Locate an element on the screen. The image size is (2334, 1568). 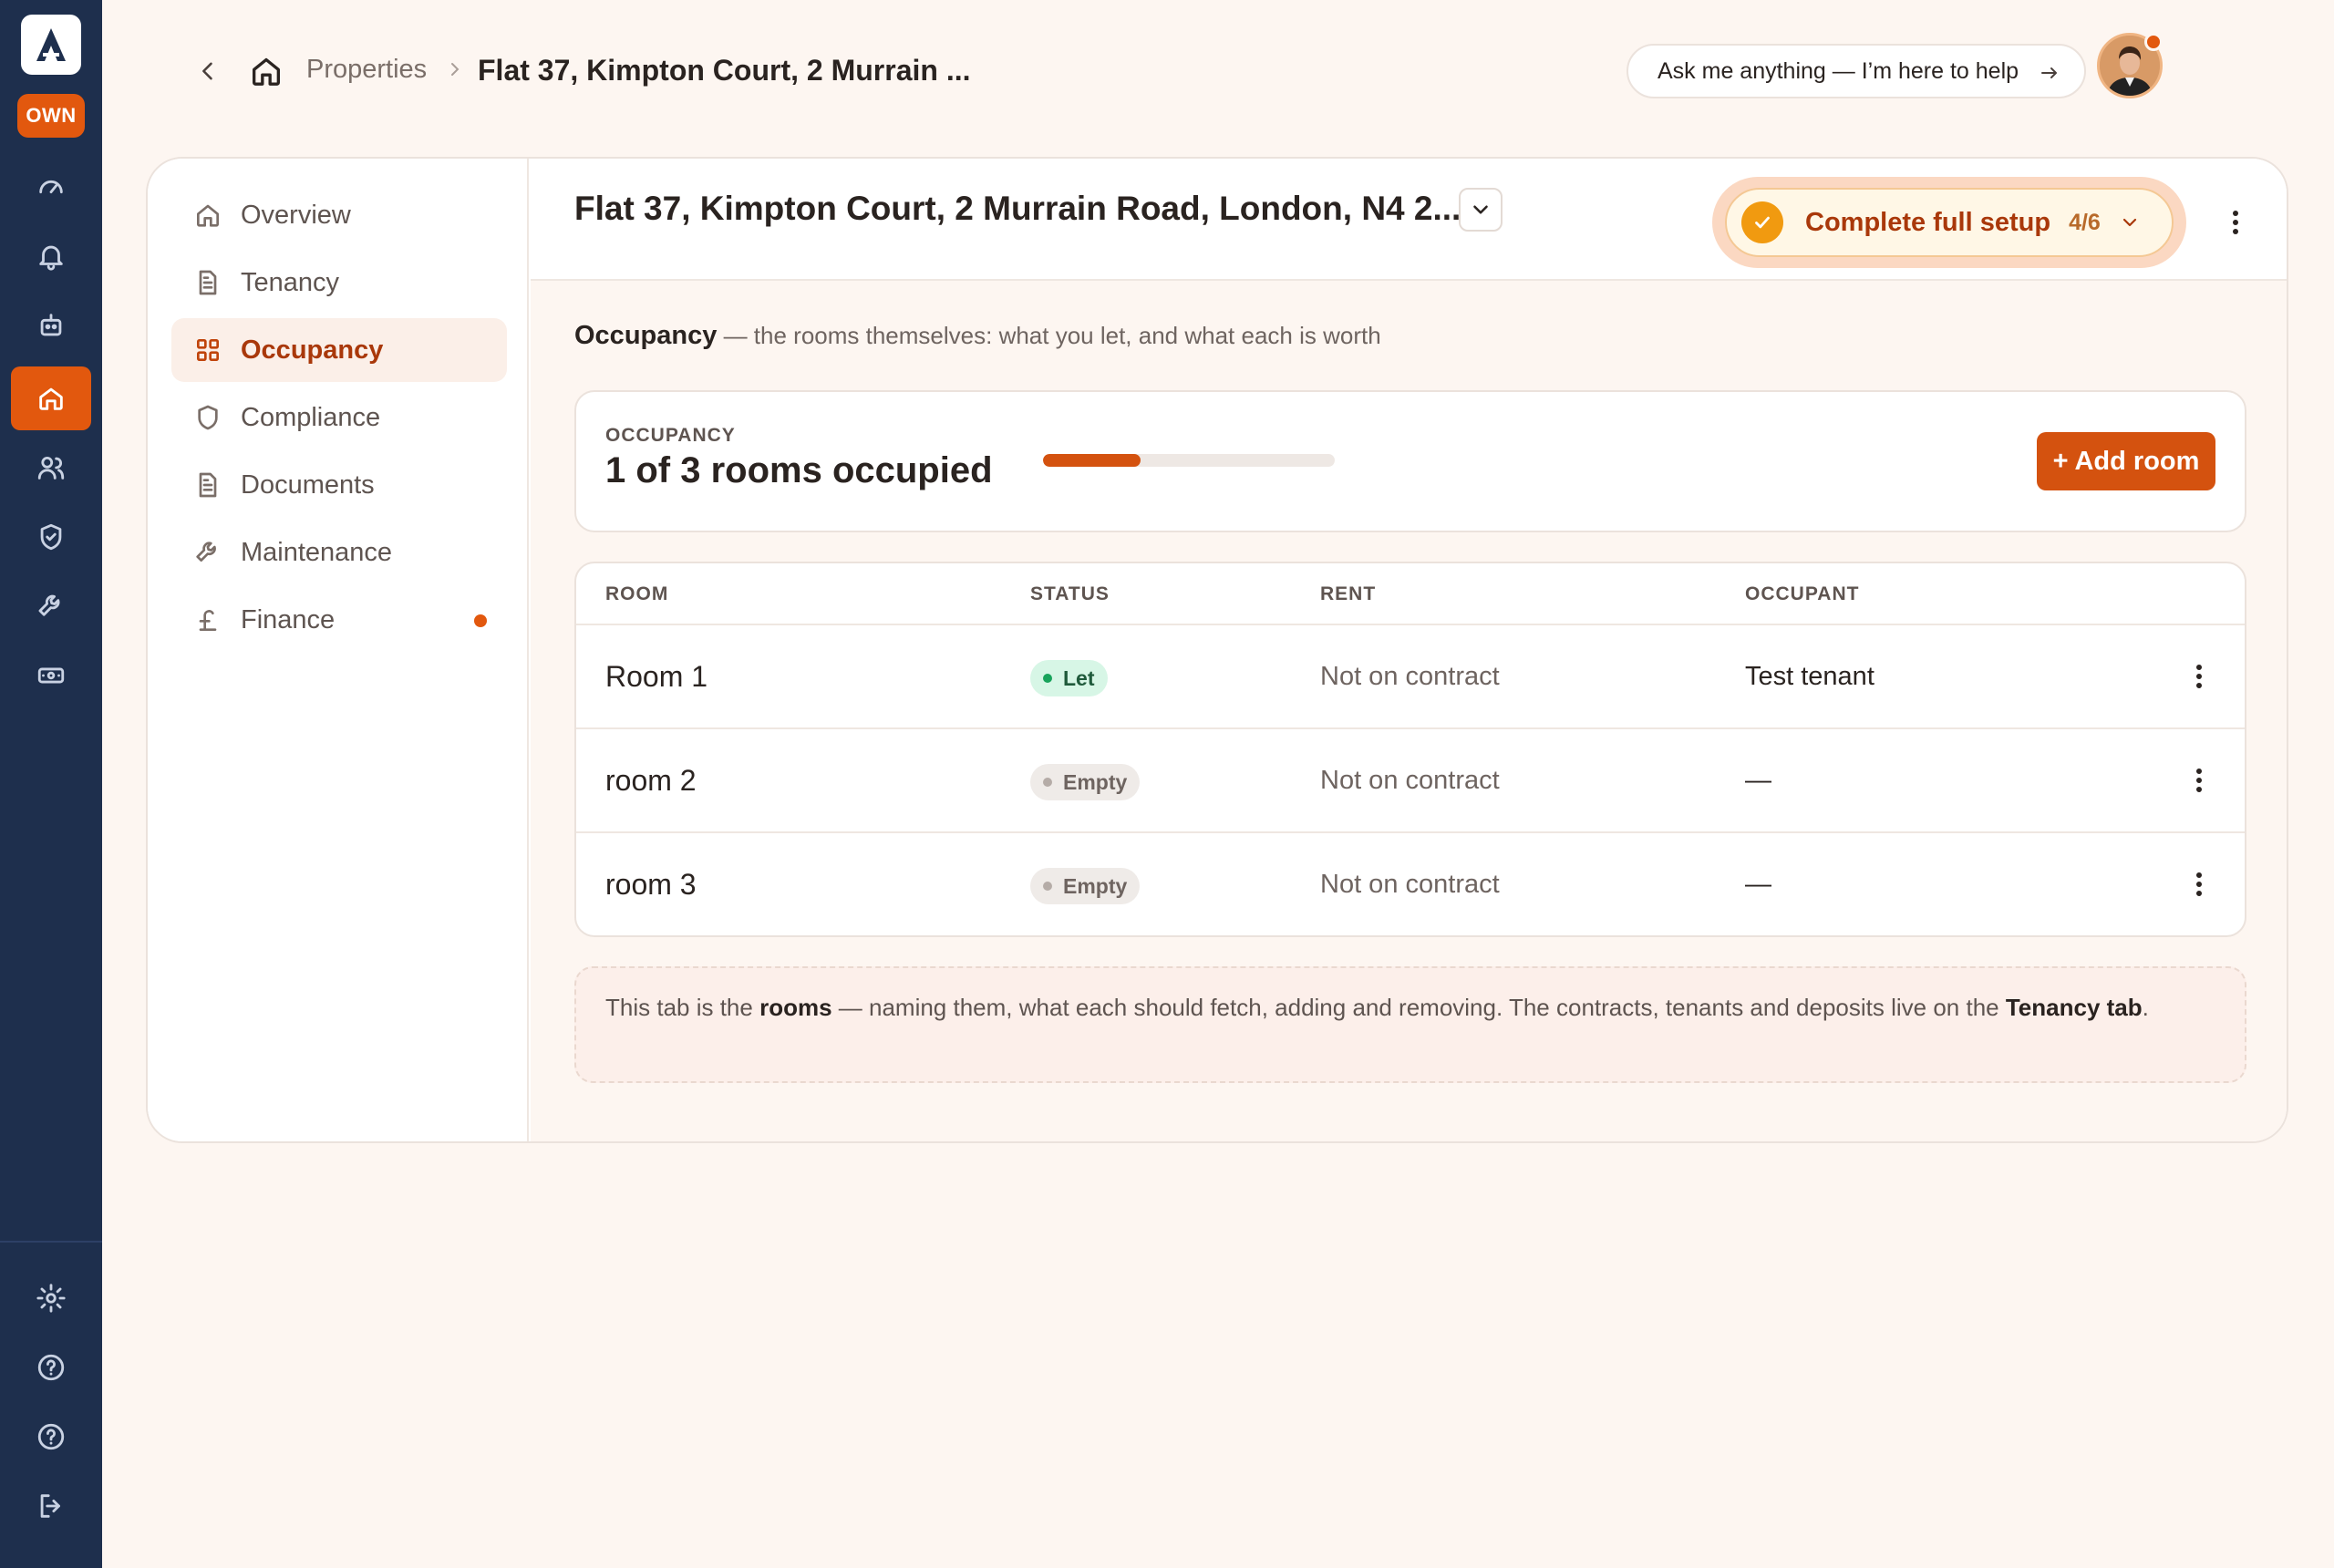
shield-check-icon is located at coordinates (51, 537).